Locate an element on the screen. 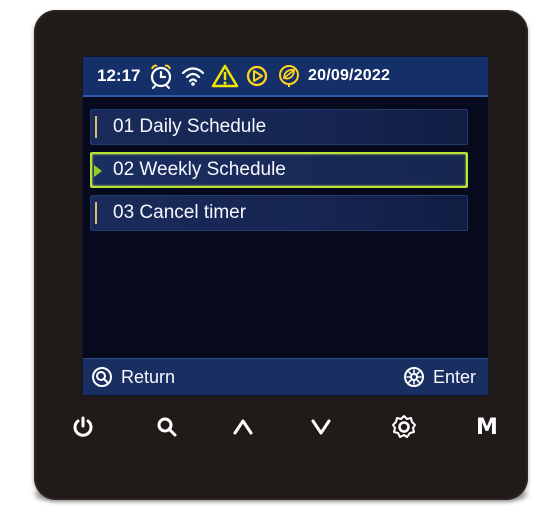 The width and height of the screenshot is (552, 514). status-date: 20/09/2022 is located at coordinates (349, 75).